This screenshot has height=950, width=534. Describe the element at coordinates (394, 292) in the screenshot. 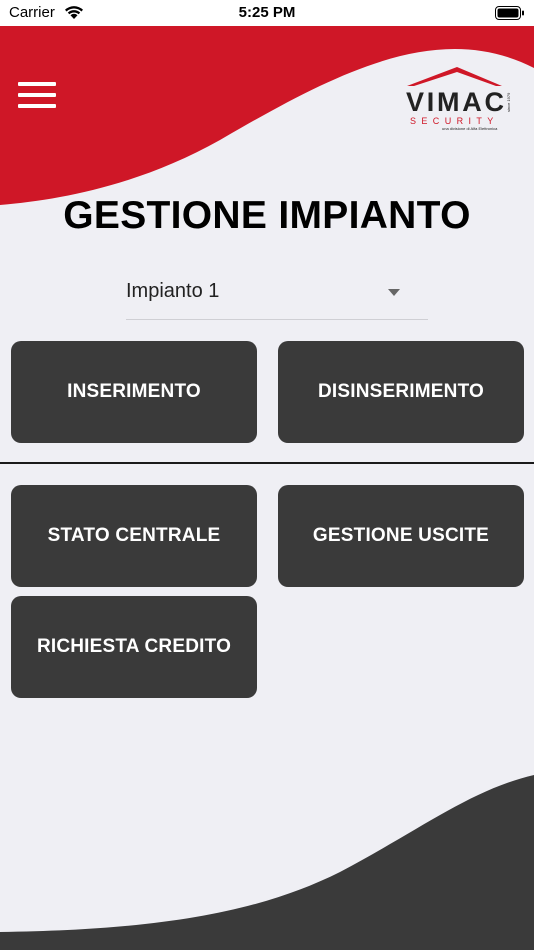

I see `chevron-down-icon` at that location.